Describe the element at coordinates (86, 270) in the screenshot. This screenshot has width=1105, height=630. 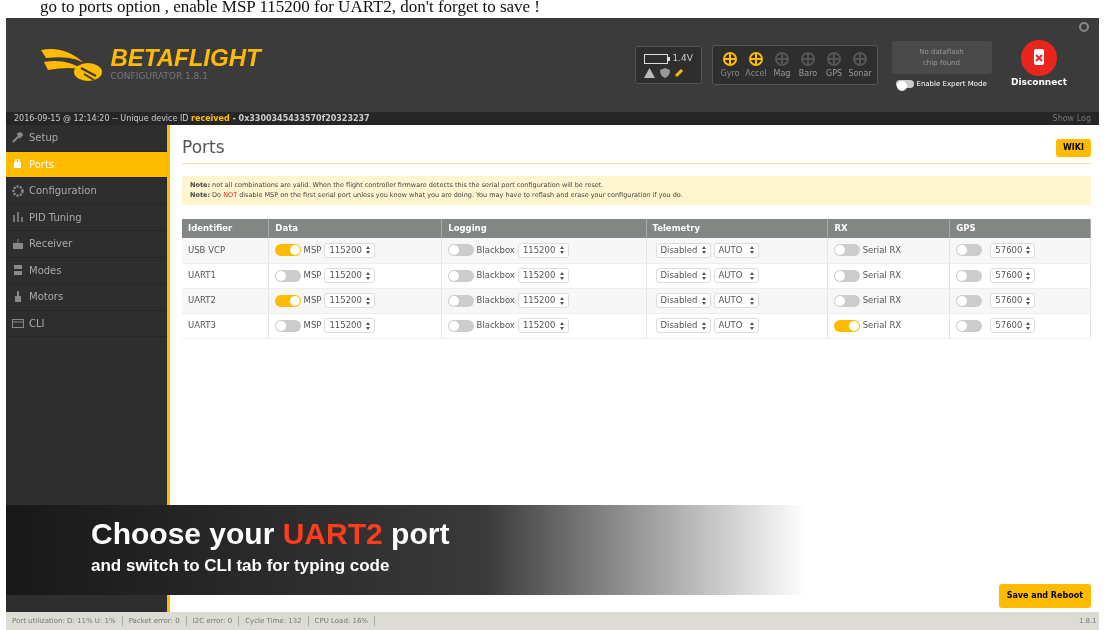
I see `sidebar-item: Modes` at that location.